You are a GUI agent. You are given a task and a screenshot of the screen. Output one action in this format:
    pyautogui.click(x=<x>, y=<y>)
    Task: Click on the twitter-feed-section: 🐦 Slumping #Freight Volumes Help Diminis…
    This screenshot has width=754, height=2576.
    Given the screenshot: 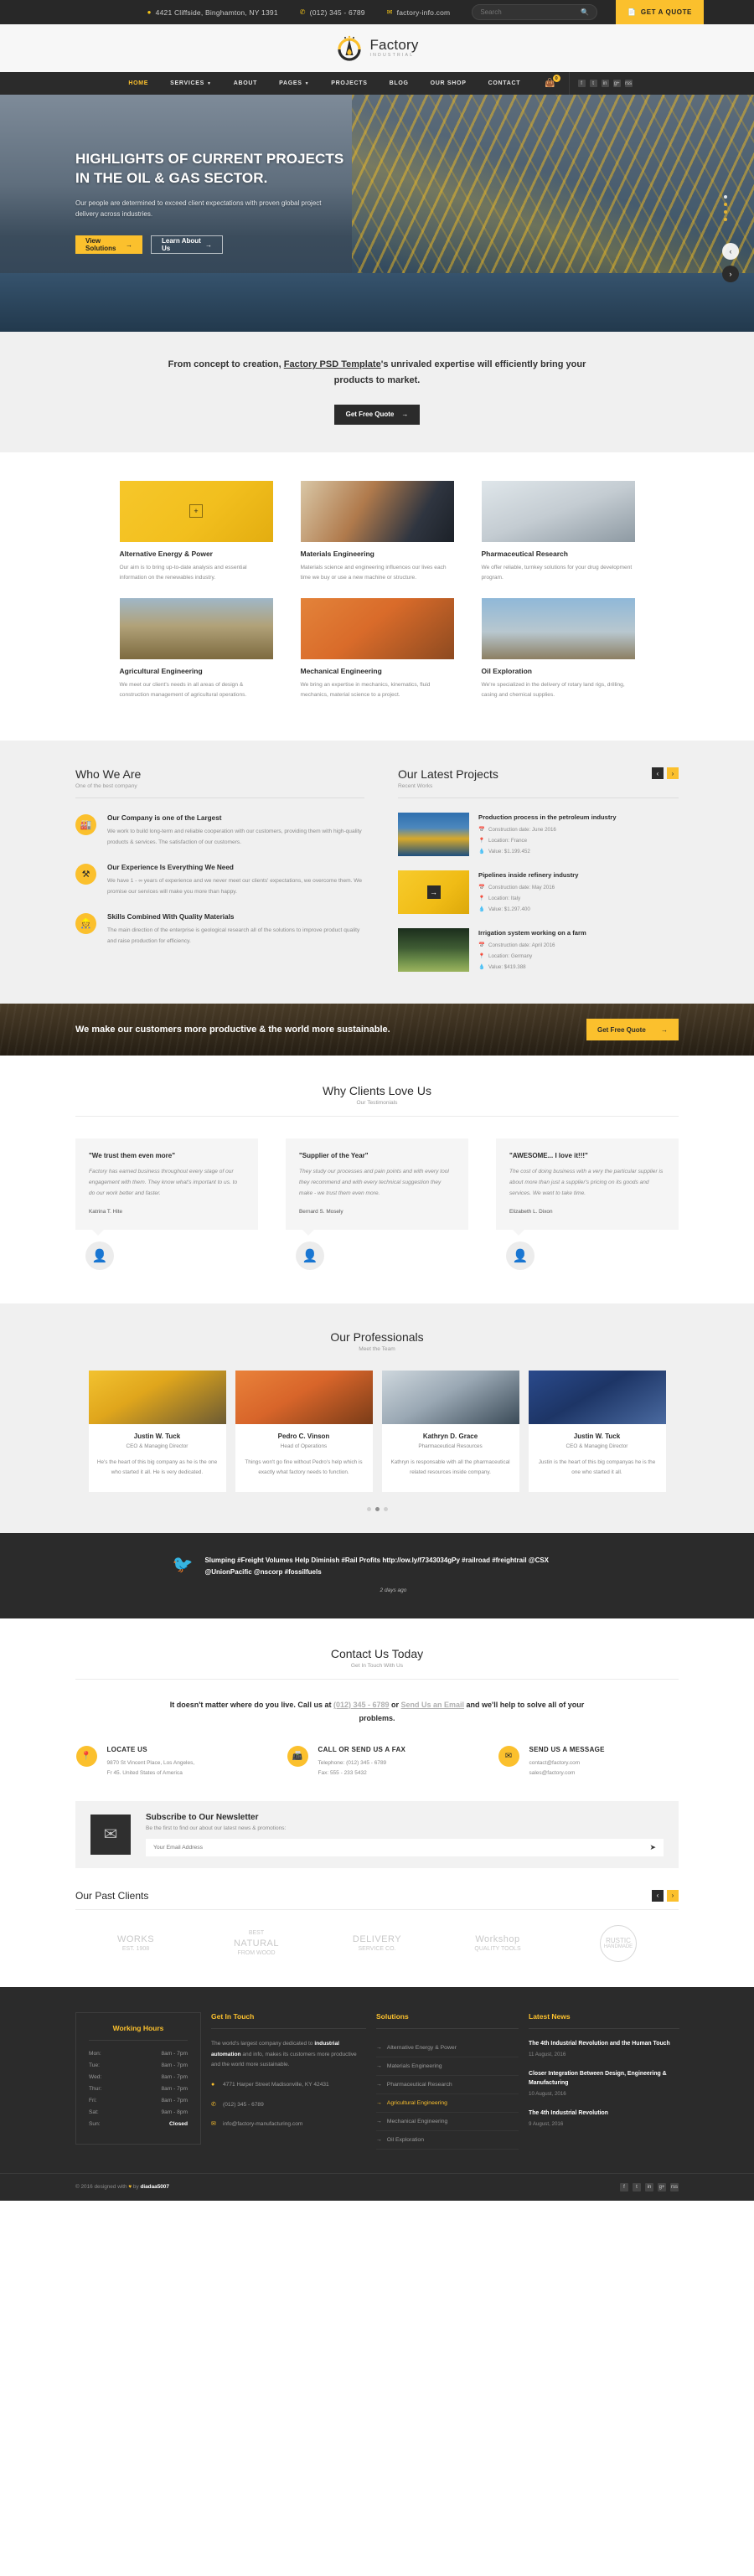 What is the action you would take?
    pyautogui.click(x=377, y=1575)
    